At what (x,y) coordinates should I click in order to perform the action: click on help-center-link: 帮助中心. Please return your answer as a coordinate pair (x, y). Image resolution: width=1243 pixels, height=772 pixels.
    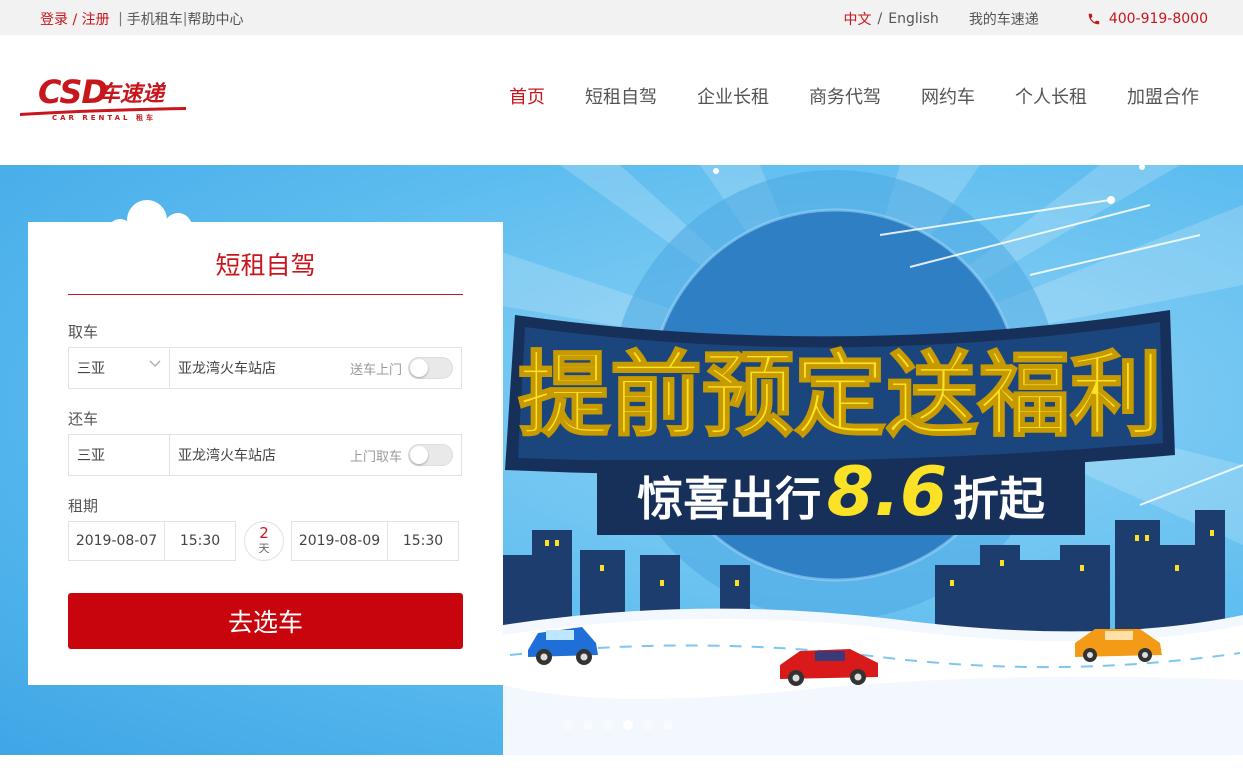
    Looking at the image, I should click on (216, 19).